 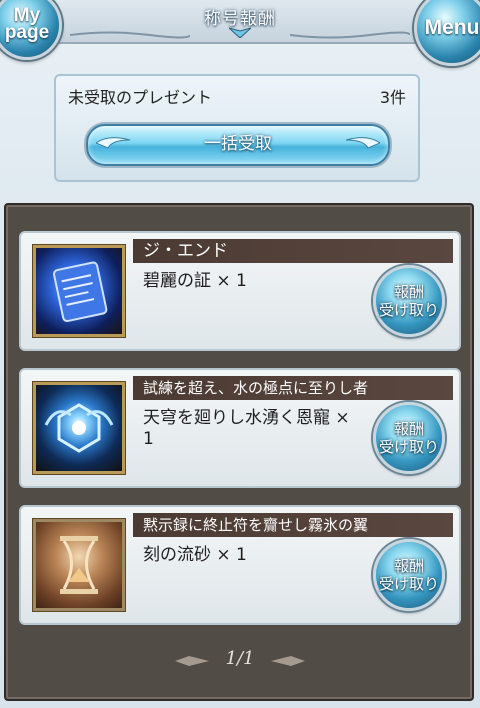 I want to click on reward-item: 刻の流砂 × 1, so click(x=195, y=555).